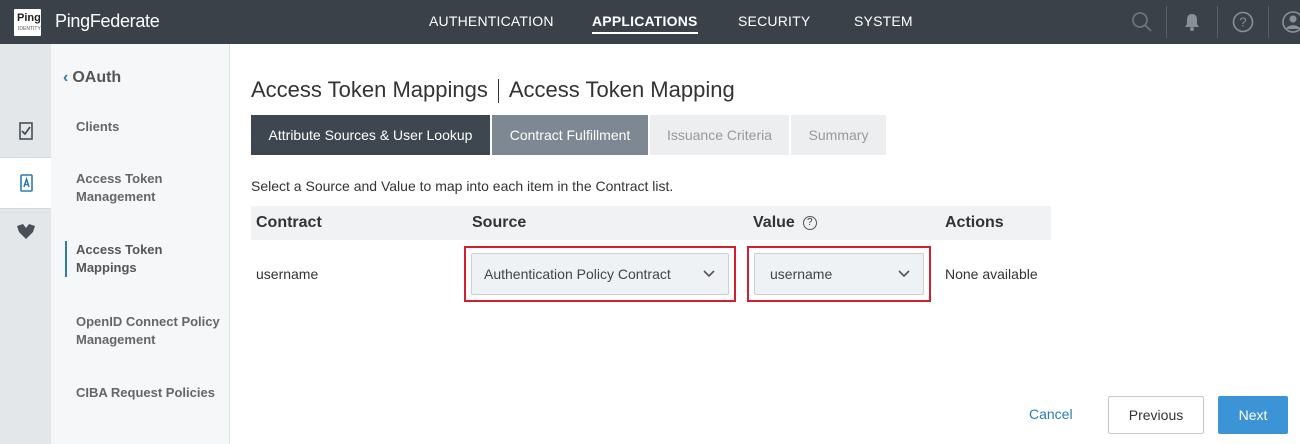 The height and width of the screenshot is (444, 1300). What do you see at coordinates (369, 89) in the screenshot?
I see `breadcrumb-parent: Access Token Mappings` at bounding box center [369, 89].